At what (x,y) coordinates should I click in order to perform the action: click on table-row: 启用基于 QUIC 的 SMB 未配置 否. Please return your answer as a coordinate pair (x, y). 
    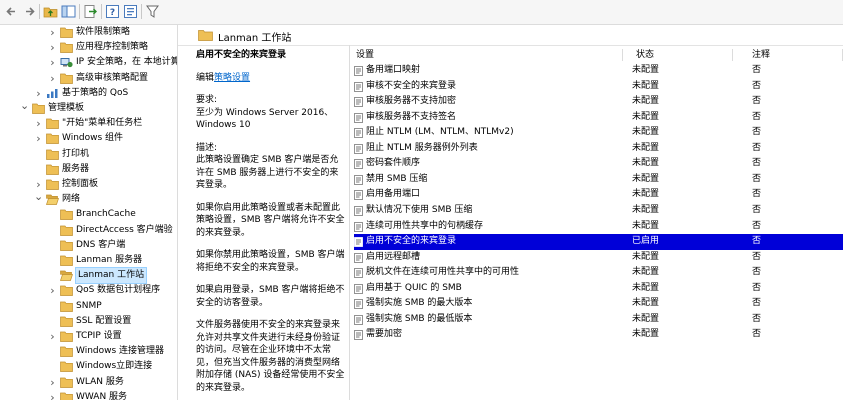
    Looking at the image, I should click on (598, 289).